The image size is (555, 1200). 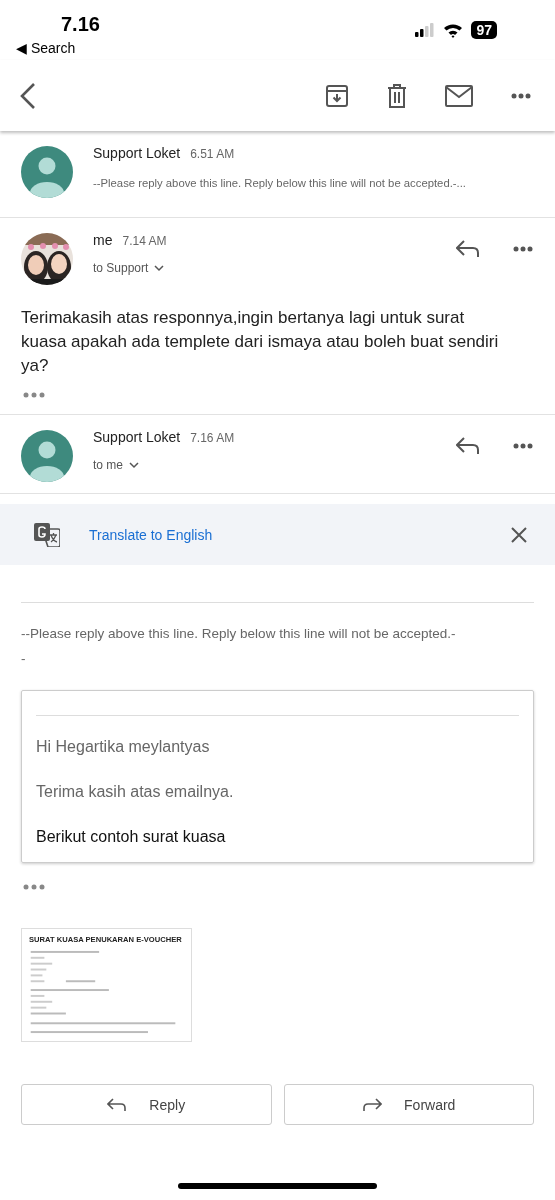 I want to click on recipient-toggle: to Support, so click(x=129, y=268).